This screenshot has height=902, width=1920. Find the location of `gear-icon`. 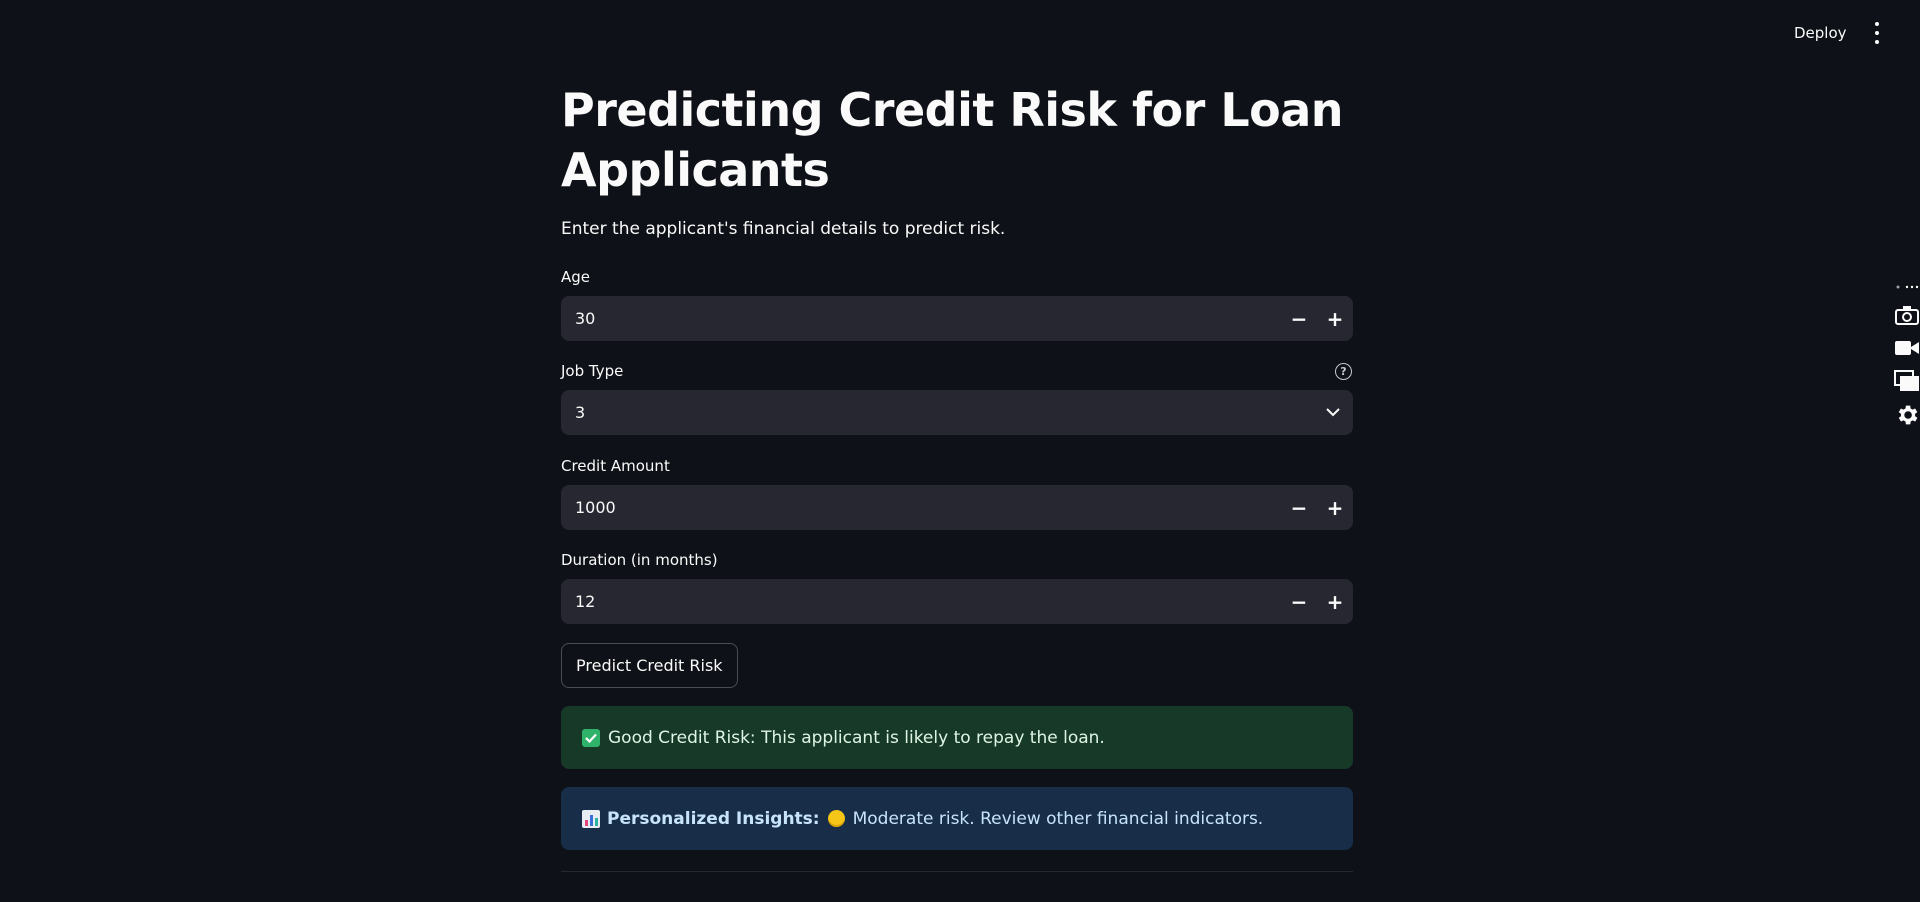

gear-icon is located at coordinates (1907, 415).